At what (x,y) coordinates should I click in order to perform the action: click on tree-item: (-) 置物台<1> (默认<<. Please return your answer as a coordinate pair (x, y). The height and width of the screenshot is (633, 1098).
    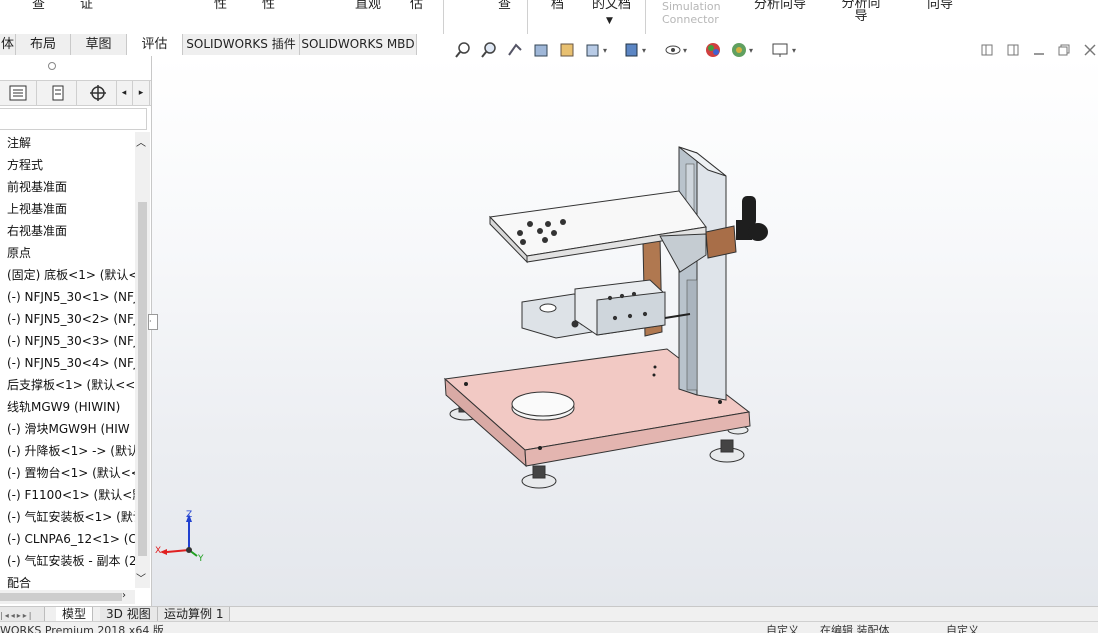
    Looking at the image, I should click on (70, 473).